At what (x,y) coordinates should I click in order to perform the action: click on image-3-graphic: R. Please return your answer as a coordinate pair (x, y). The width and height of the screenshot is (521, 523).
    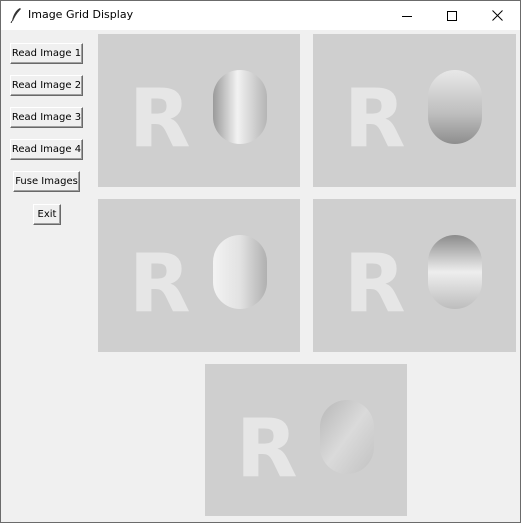
    Looking at the image, I should click on (198, 282).